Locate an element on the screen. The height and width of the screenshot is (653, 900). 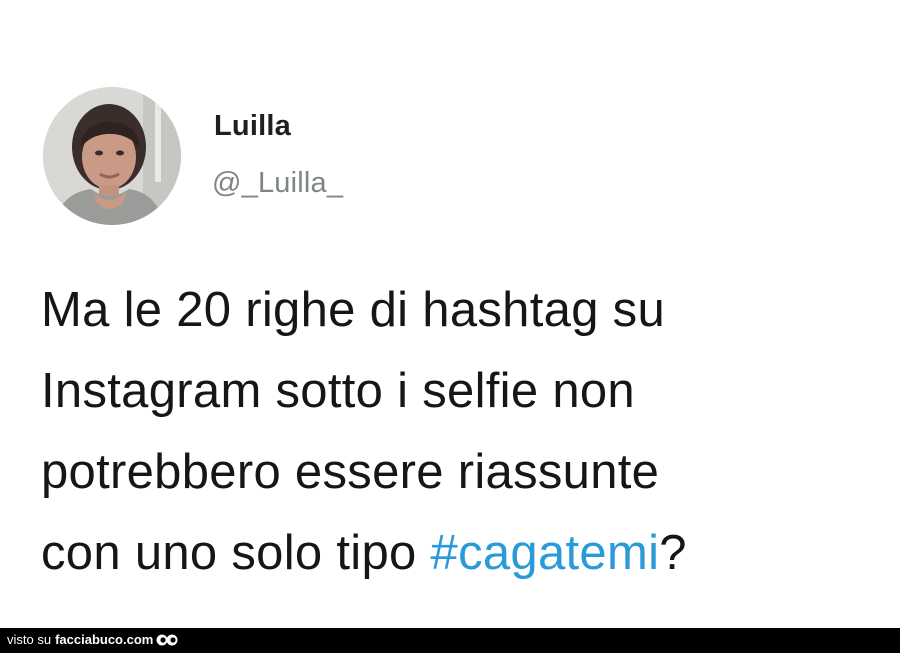
profile-avatar is located at coordinates (112, 156).